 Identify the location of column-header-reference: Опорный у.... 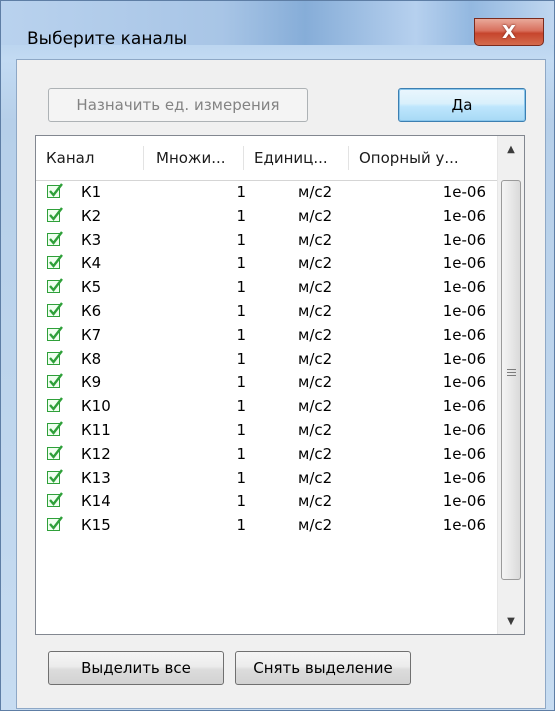
(423, 158).